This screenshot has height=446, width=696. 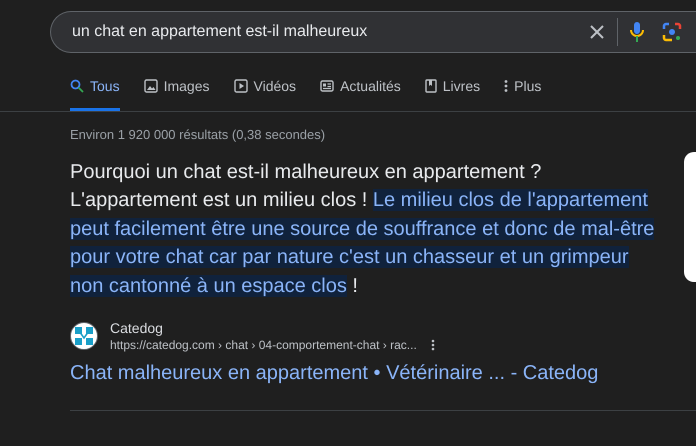 I want to click on book-icon, so click(x=430, y=86).